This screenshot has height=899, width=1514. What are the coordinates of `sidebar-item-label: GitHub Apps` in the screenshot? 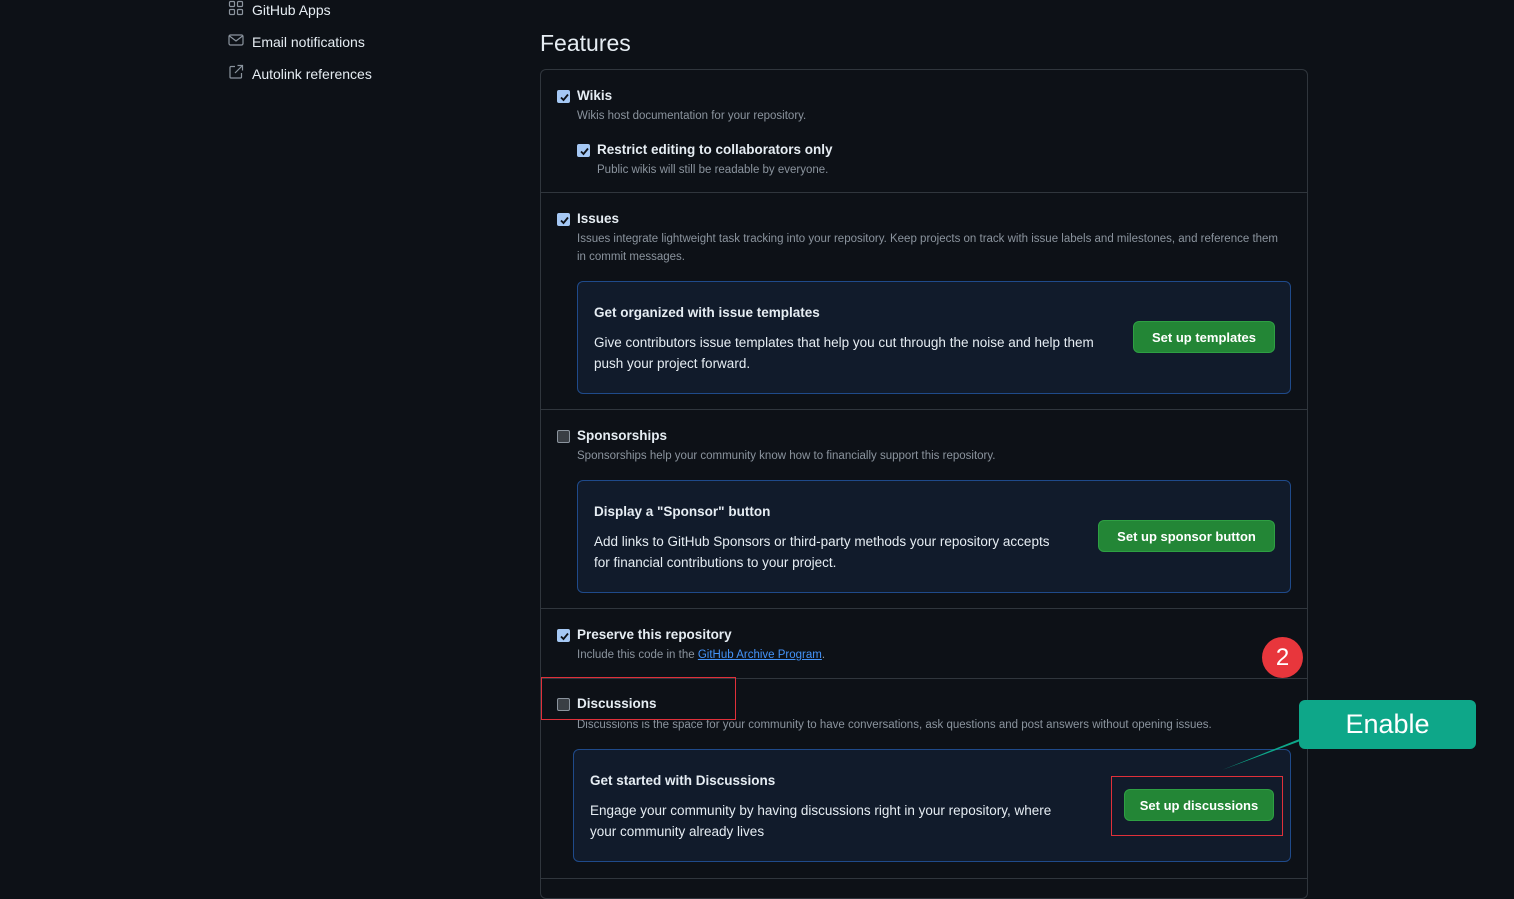 It's located at (291, 9).